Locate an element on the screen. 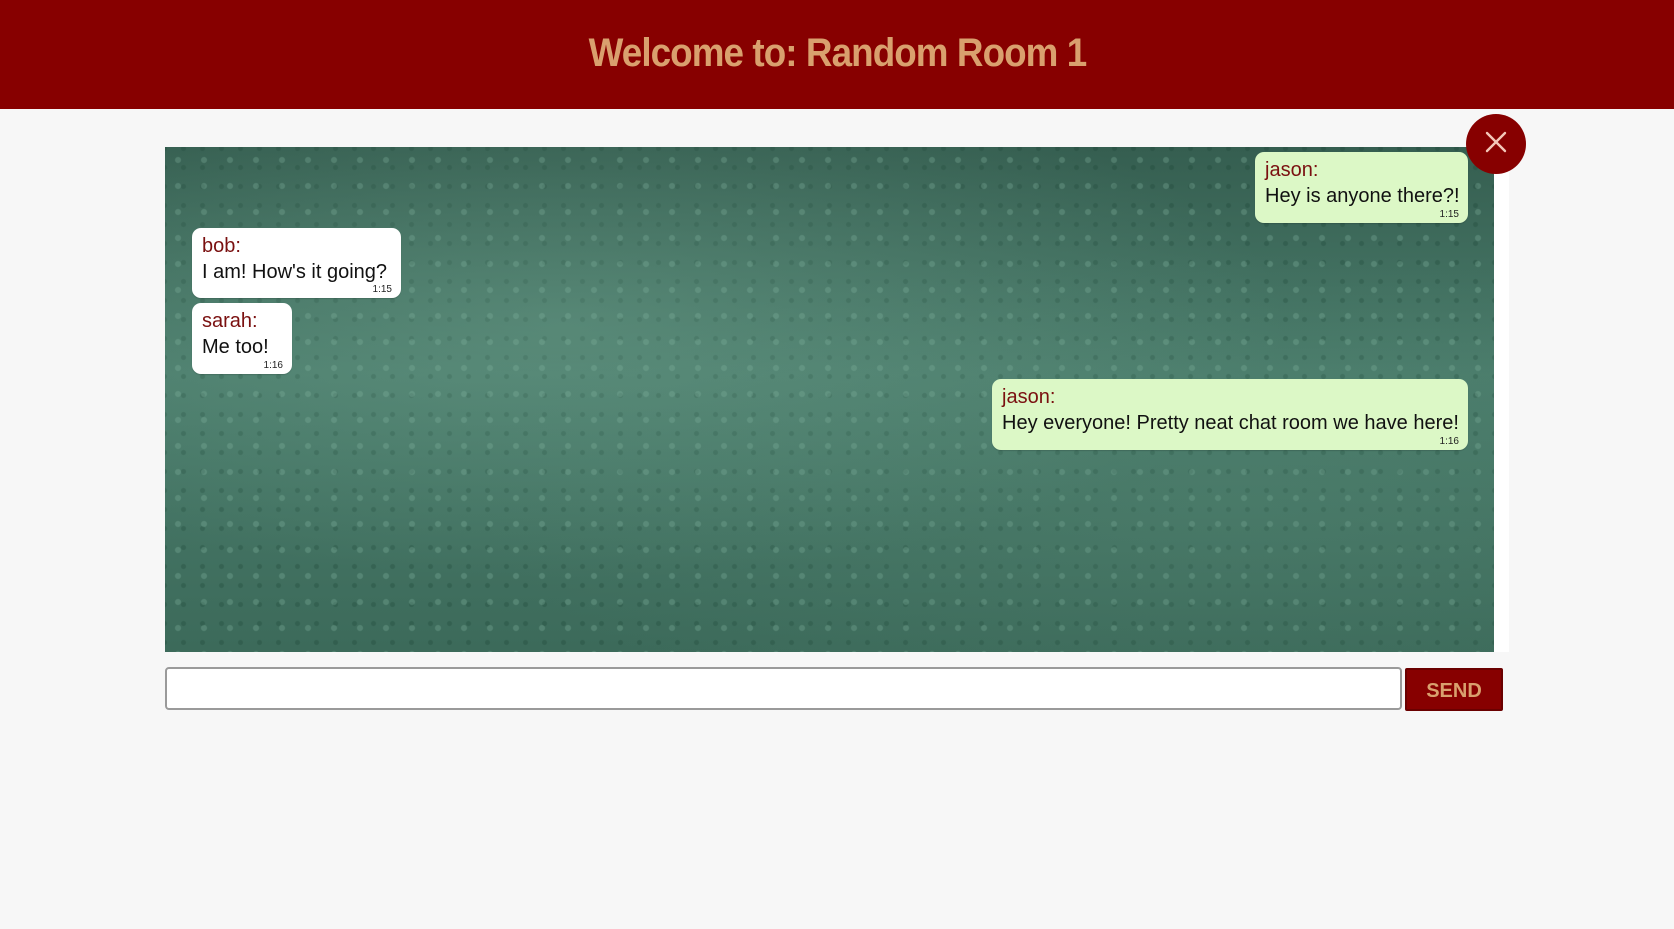  app-header: Welcome to: Random Room 1 is located at coordinates (837, 54).